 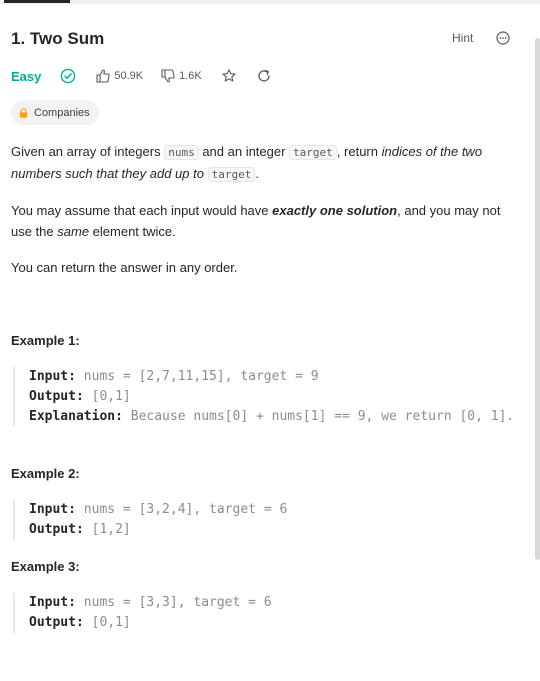 What do you see at coordinates (76, 416) in the screenshot?
I see `explanation-label: Explanation:` at bounding box center [76, 416].